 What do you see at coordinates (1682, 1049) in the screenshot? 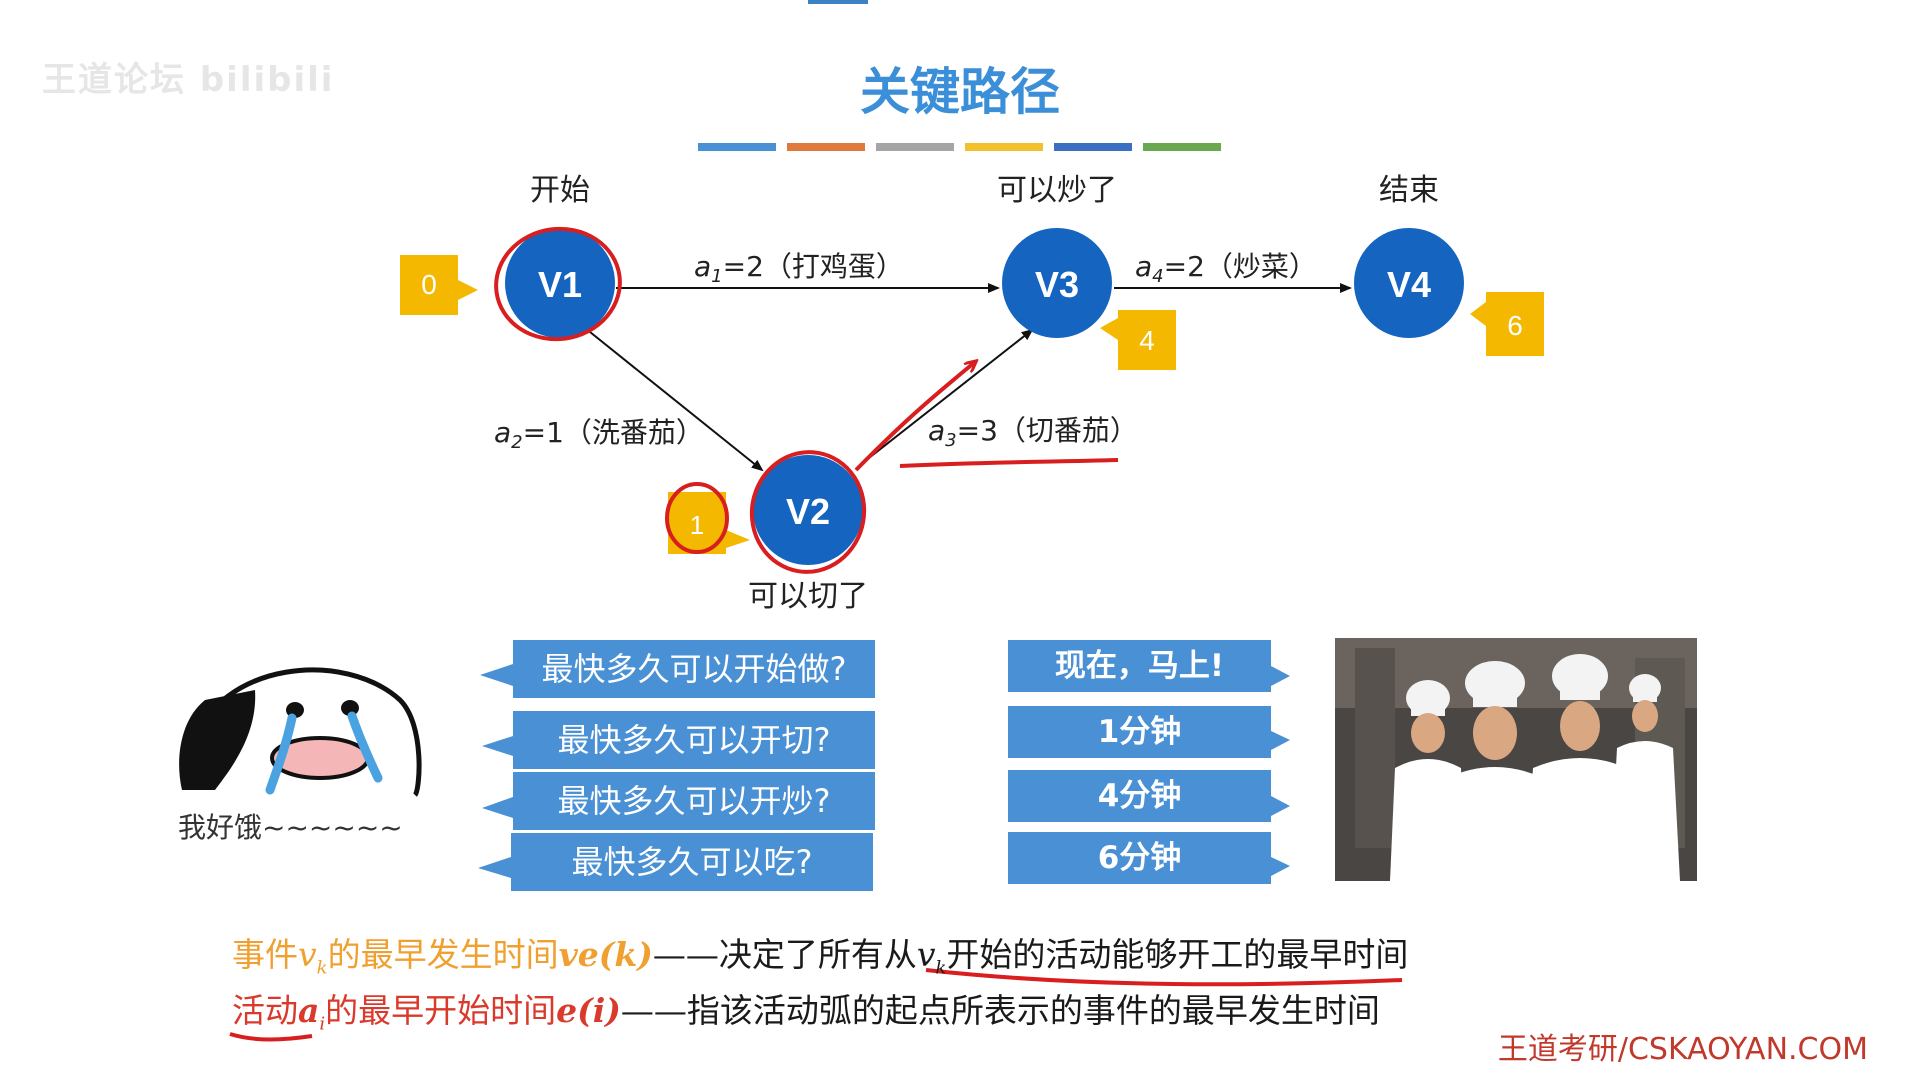
I see `brand-footer: 王道考研/CSKAOYAN.COM` at bounding box center [1682, 1049].